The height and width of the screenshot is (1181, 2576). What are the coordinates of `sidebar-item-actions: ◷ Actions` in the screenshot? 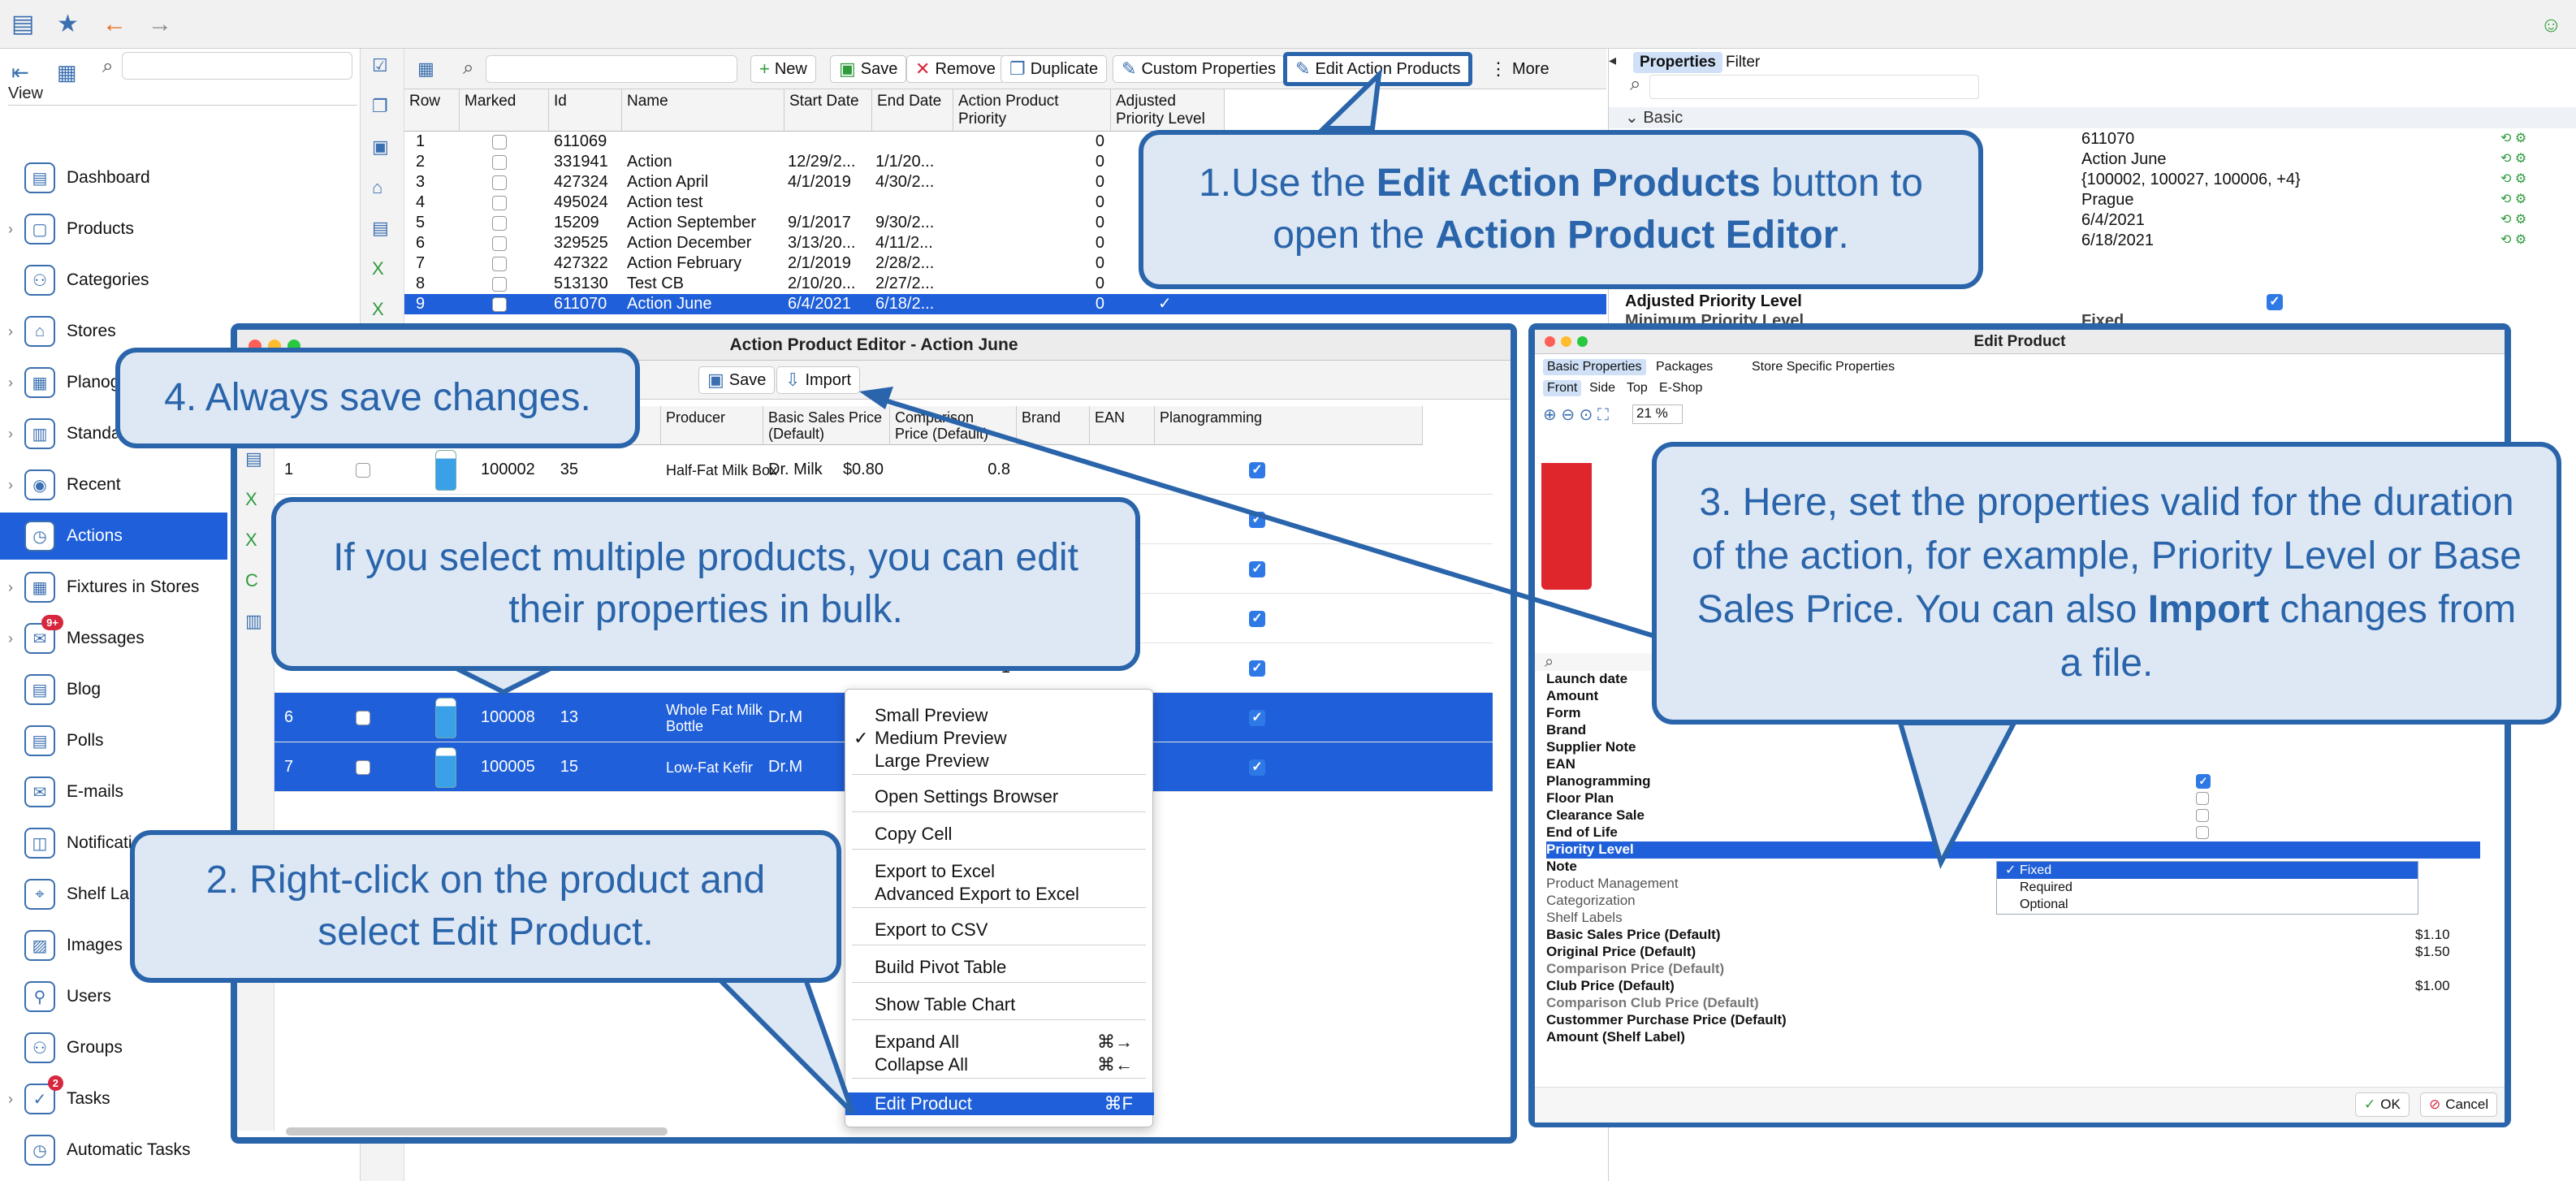 It's located at (114, 536).